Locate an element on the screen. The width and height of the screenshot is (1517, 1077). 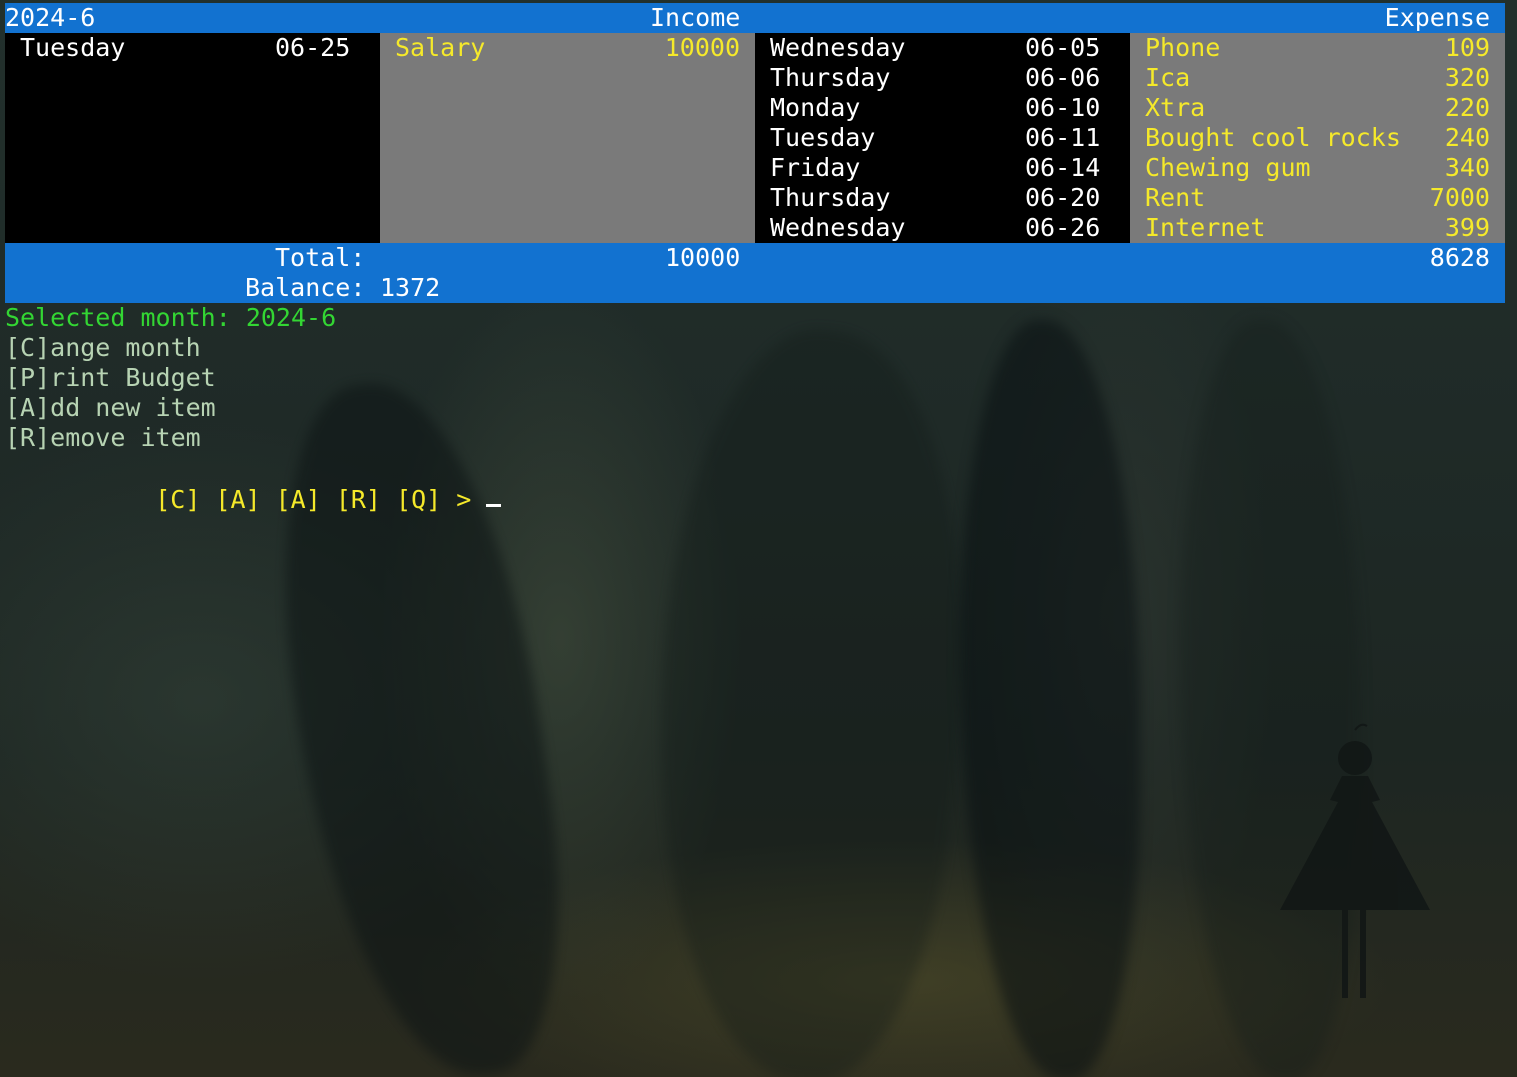
expense-item-name: Ica is located at coordinates (1168, 77).